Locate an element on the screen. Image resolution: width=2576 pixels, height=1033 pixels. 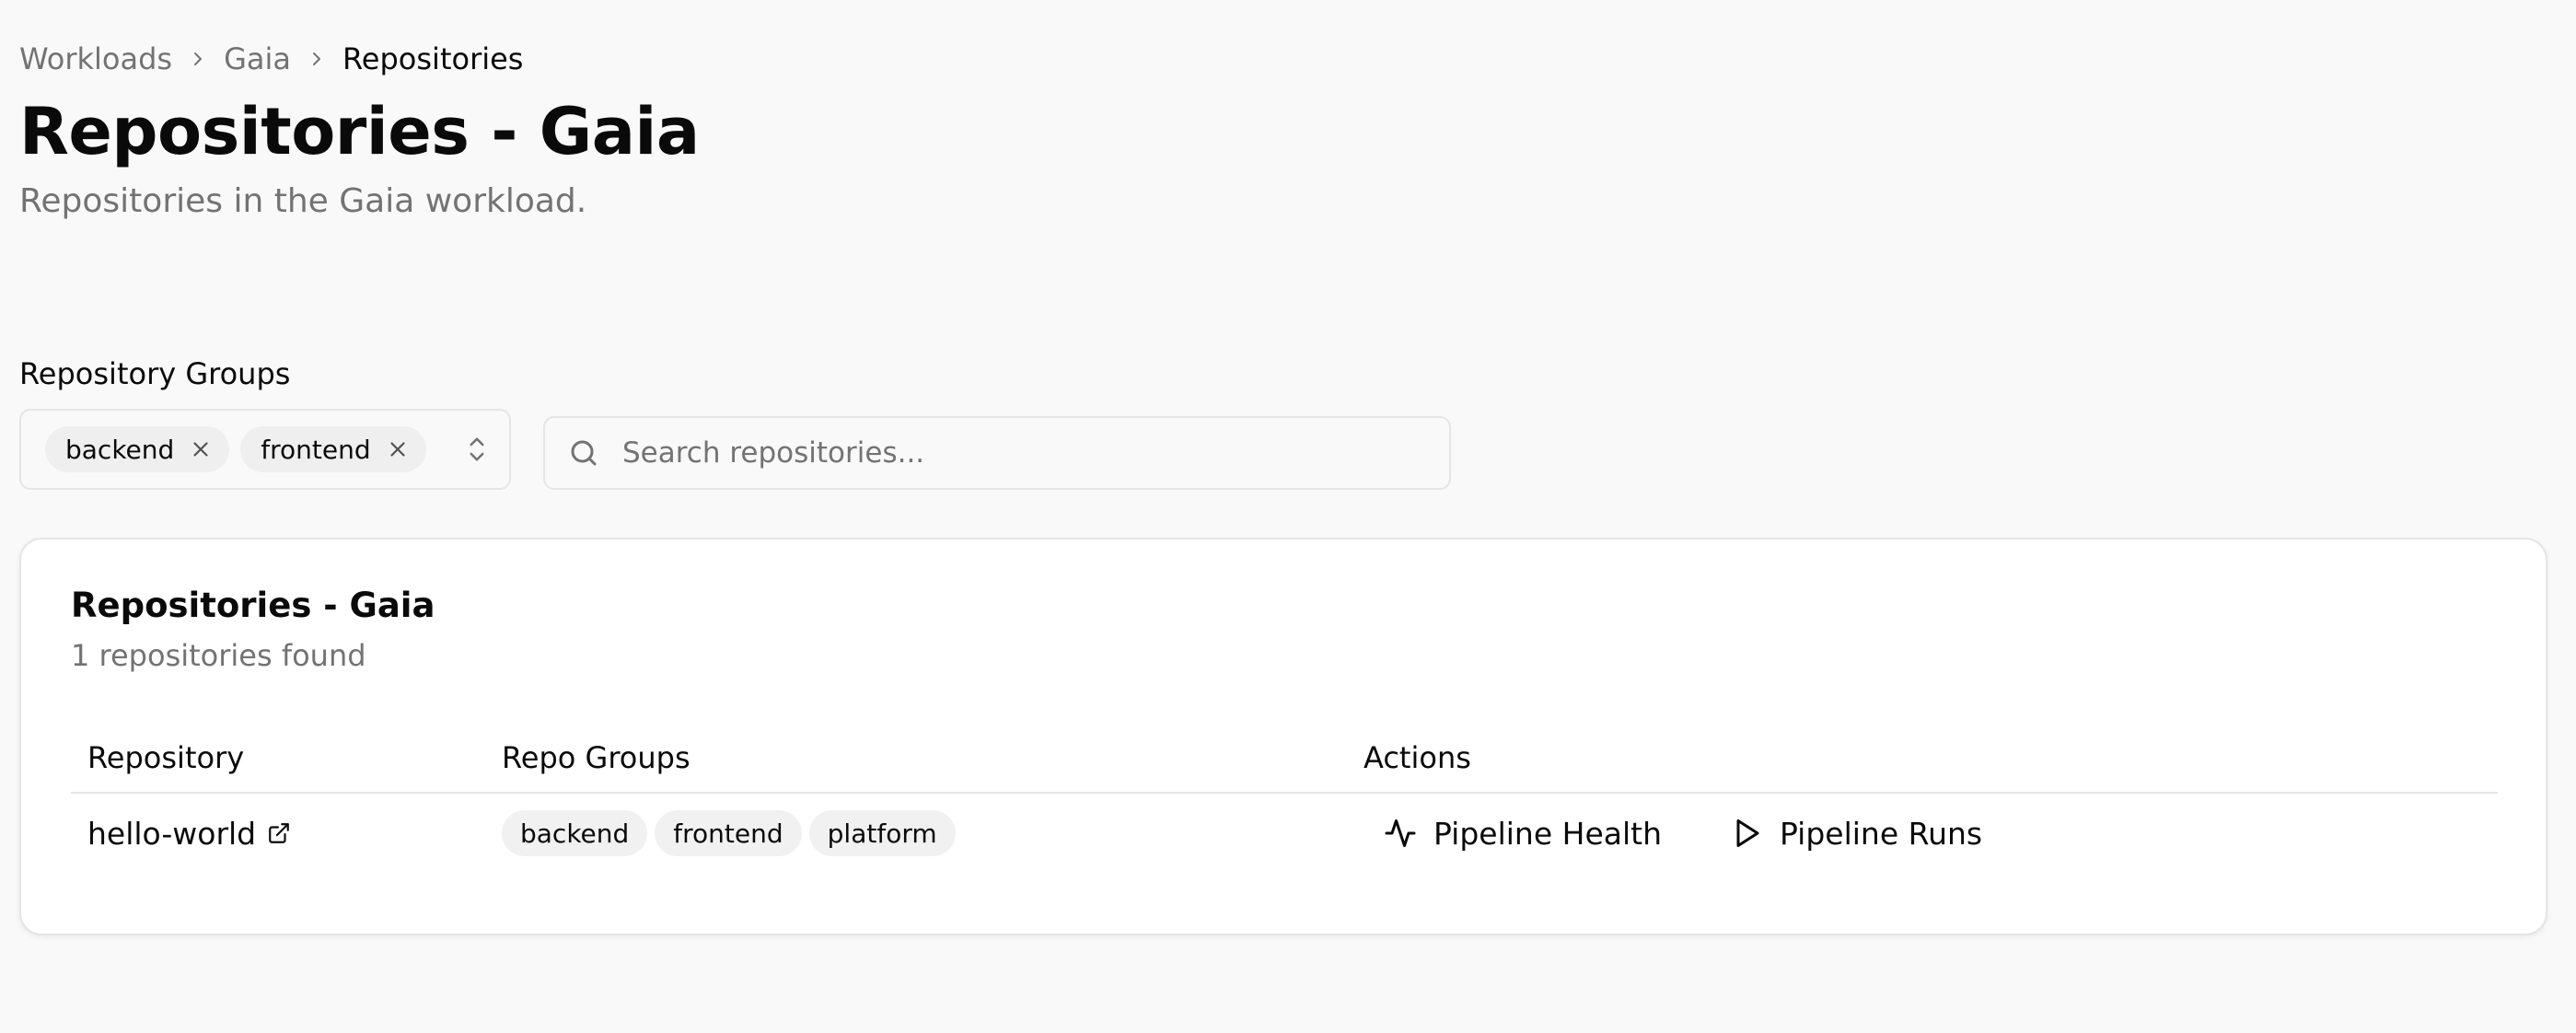
actions-cell: Pipeline Health Pipeline Runs is located at coordinates (1922, 834).